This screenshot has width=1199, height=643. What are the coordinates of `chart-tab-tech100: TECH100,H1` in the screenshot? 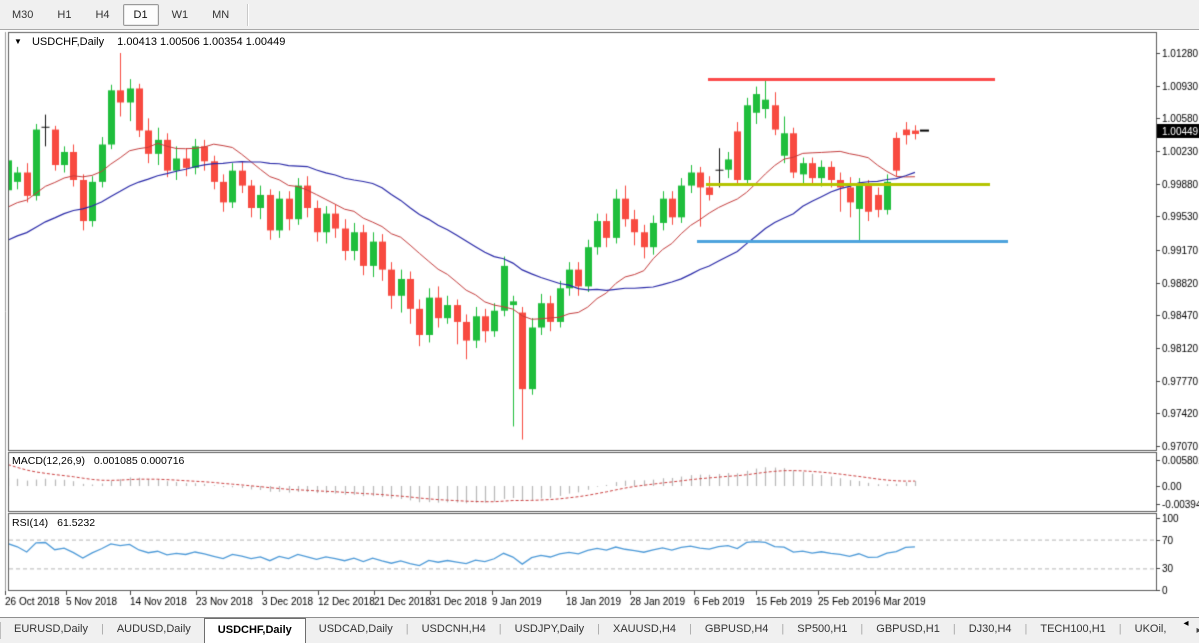 It's located at (1072, 630).